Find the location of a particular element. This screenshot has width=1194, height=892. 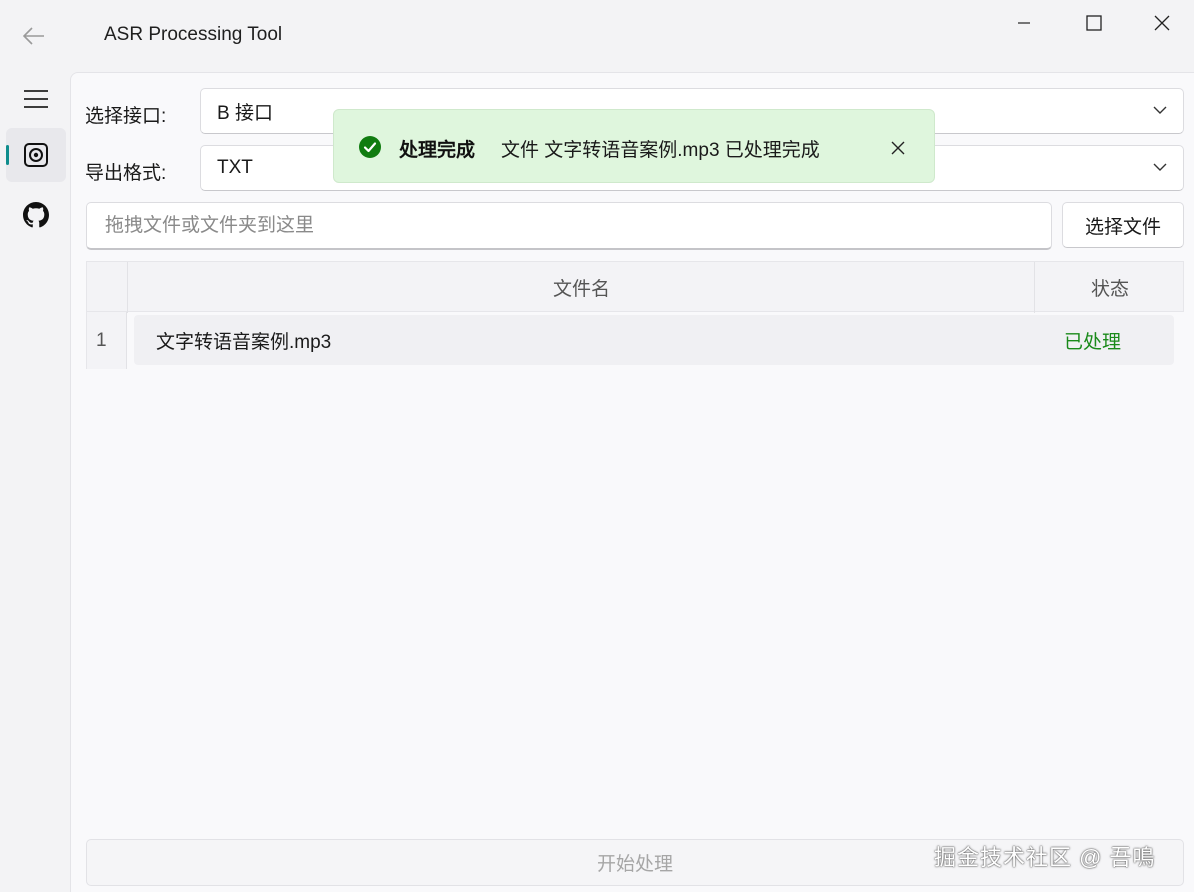

maximize-icon is located at coordinates (1094, 23).